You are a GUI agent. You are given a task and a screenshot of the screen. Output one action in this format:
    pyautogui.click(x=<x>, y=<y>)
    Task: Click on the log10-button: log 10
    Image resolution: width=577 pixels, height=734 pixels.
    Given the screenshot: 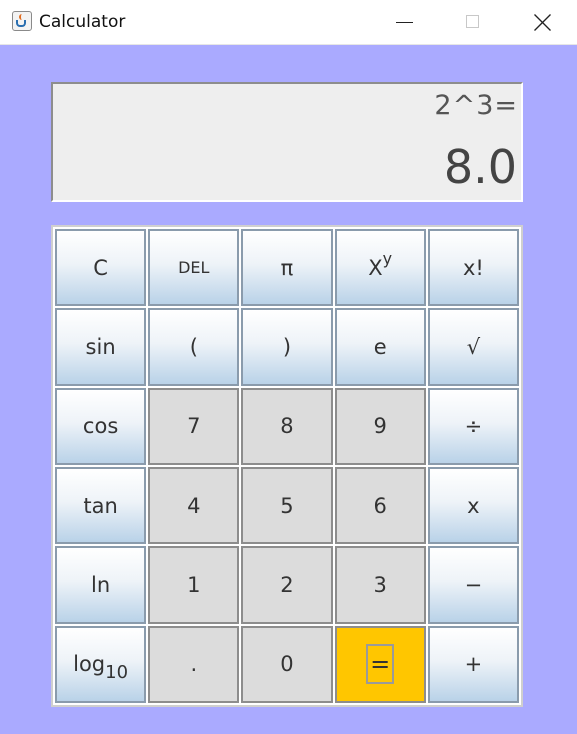 What is the action you would take?
    pyautogui.click(x=101, y=664)
    